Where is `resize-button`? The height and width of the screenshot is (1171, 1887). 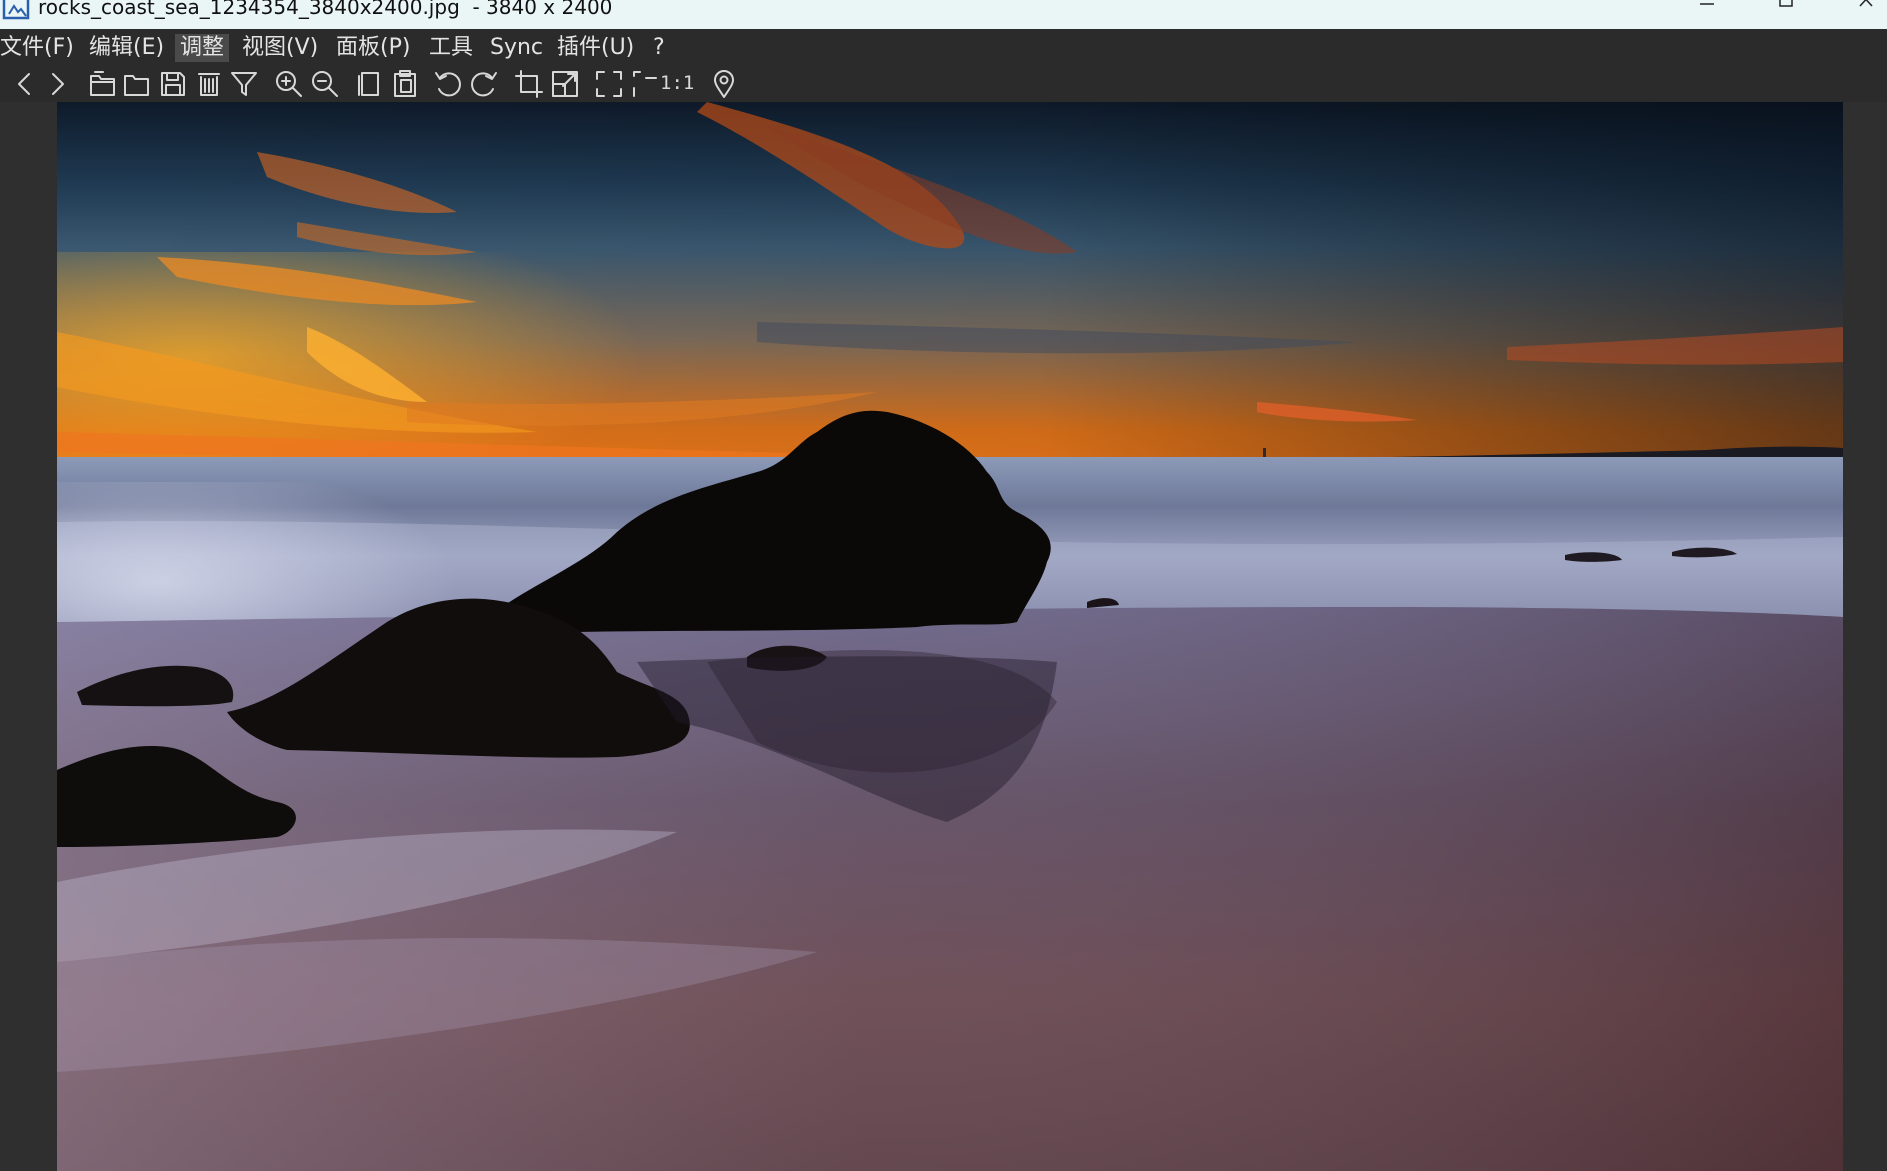 resize-button is located at coordinates (565, 84).